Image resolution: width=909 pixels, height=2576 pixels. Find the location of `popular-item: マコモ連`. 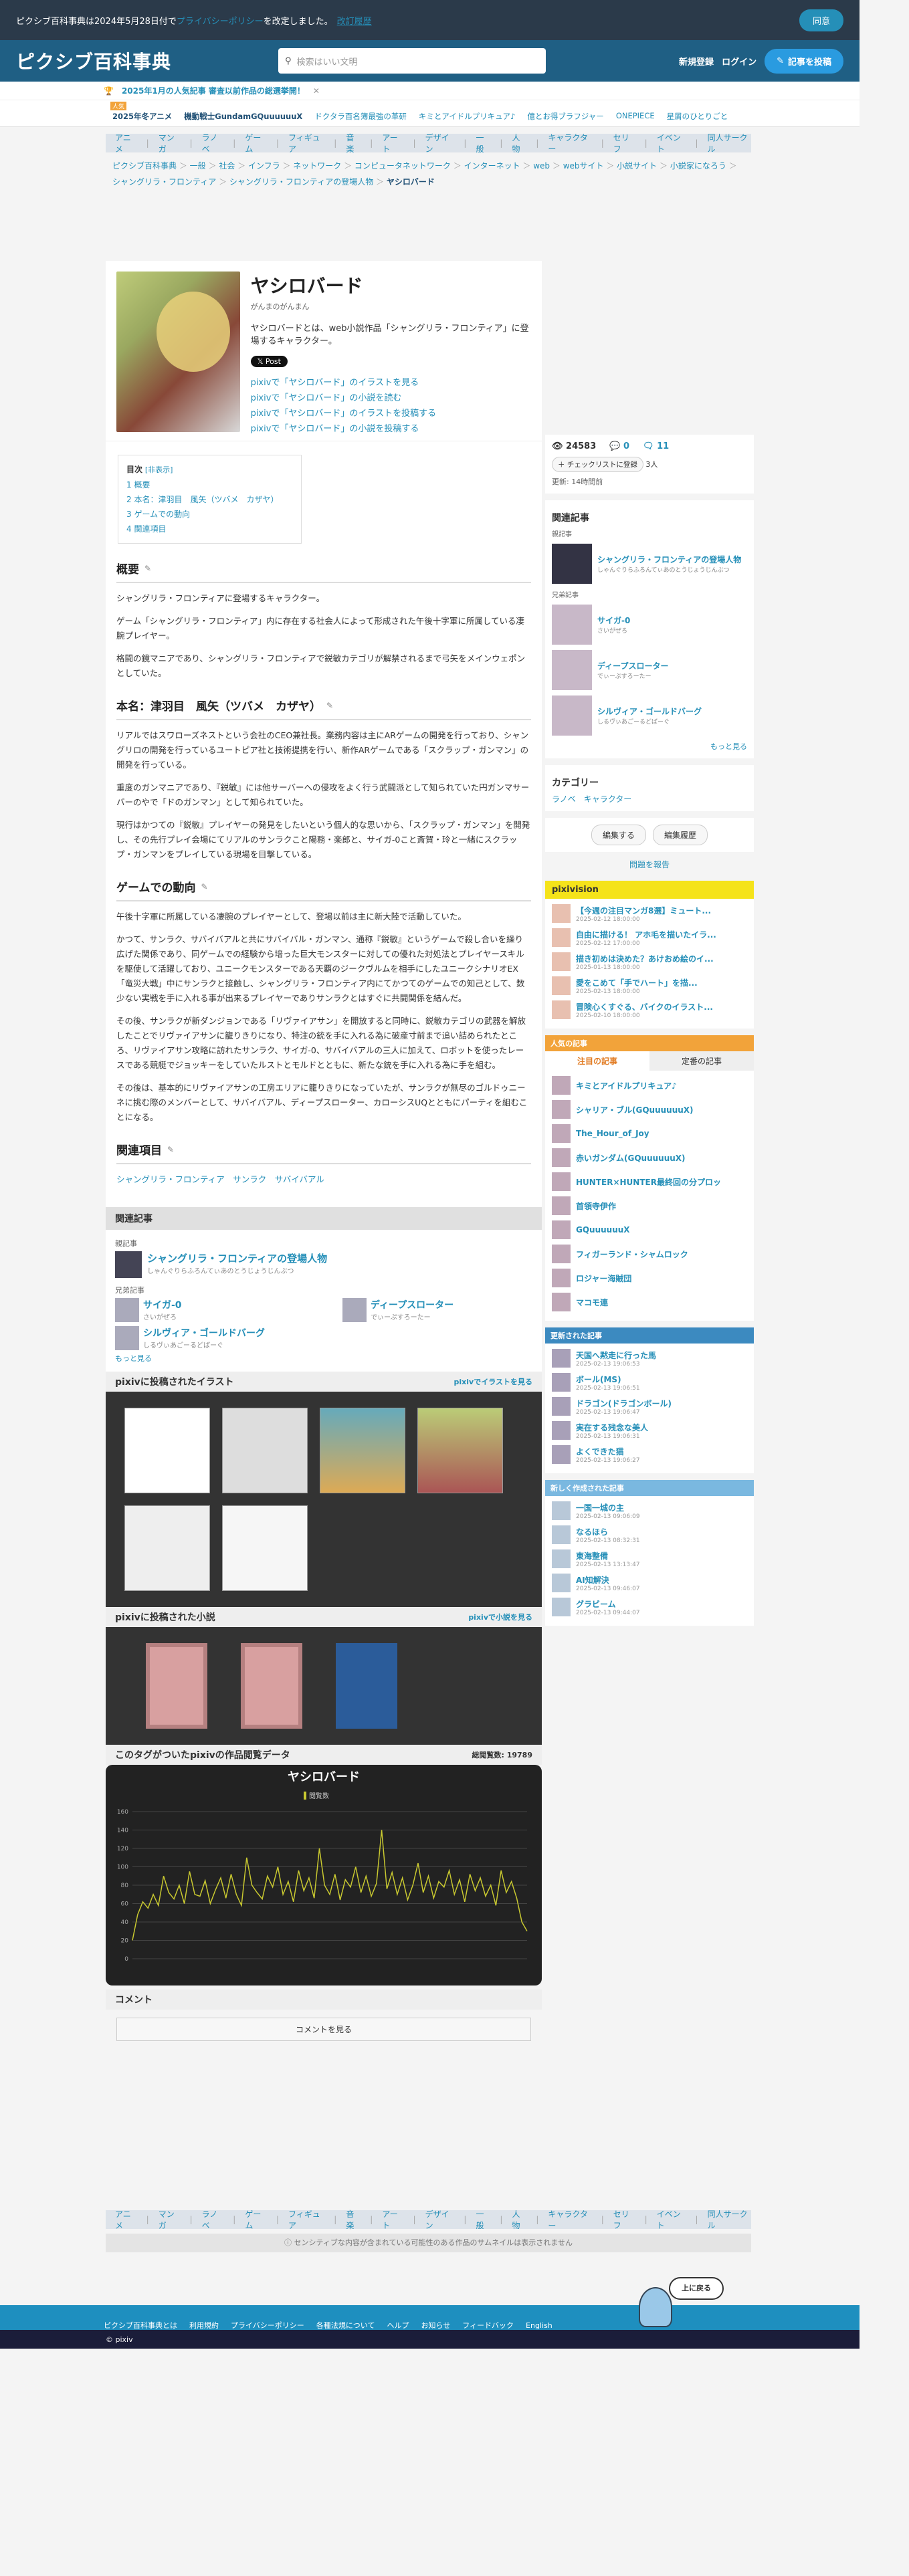

popular-item: マコモ連 is located at coordinates (649, 1302).